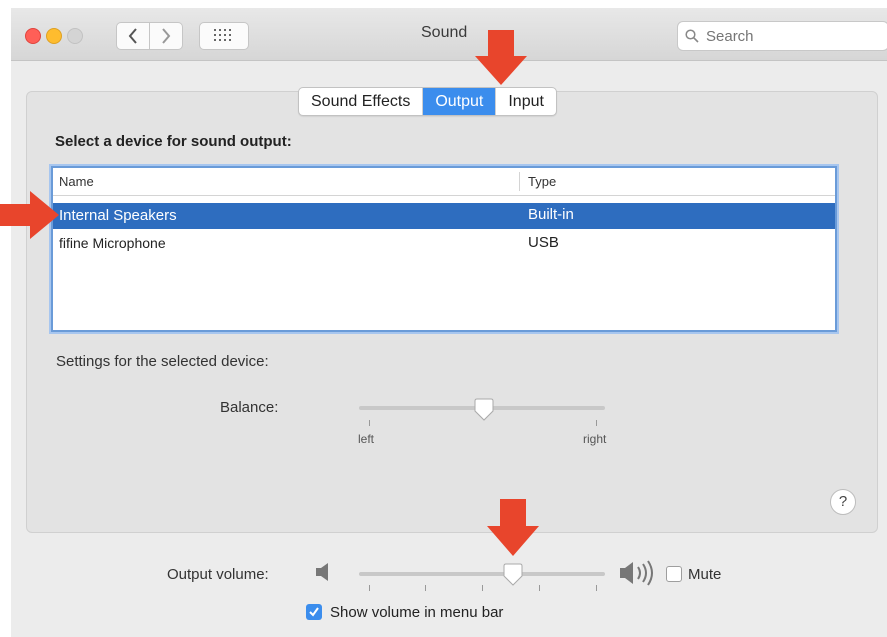  What do you see at coordinates (843, 502) in the screenshot?
I see `help-button: ?` at bounding box center [843, 502].